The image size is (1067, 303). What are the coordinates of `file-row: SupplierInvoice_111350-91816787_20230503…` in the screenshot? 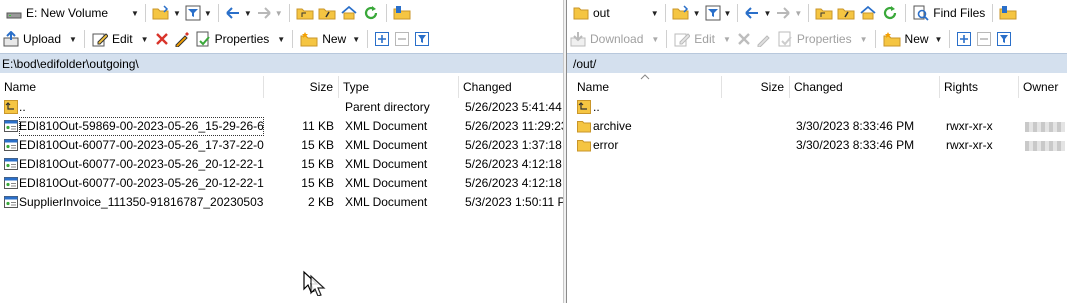 It's located at (281, 202).